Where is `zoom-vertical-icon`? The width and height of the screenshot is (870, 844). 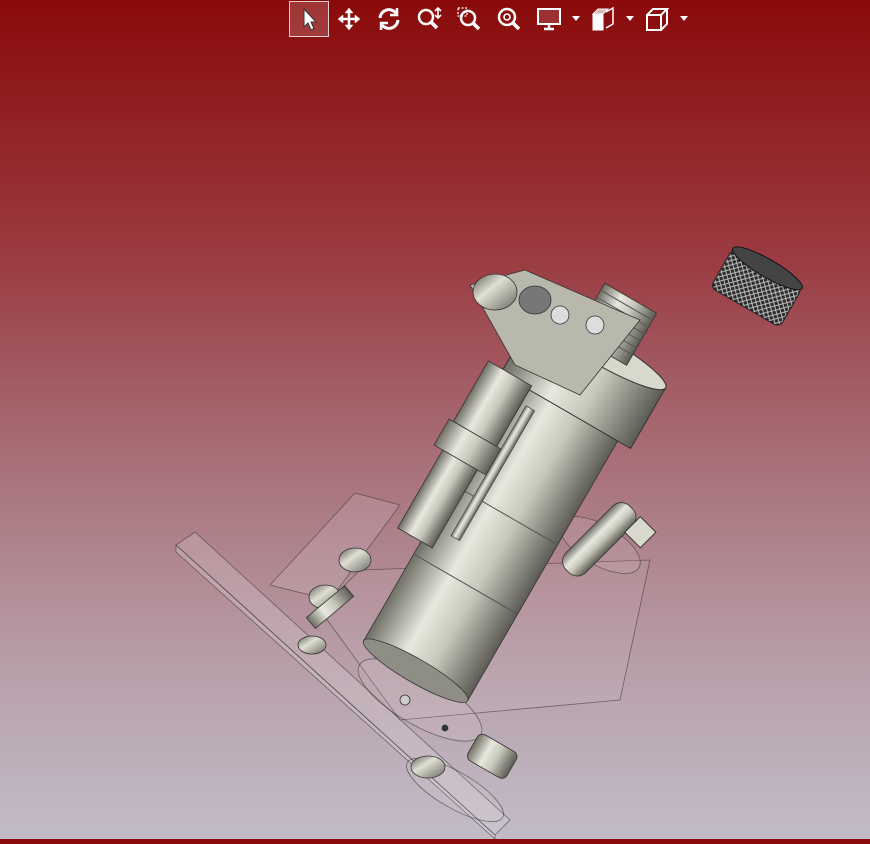 zoom-vertical-icon is located at coordinates (429, 17).